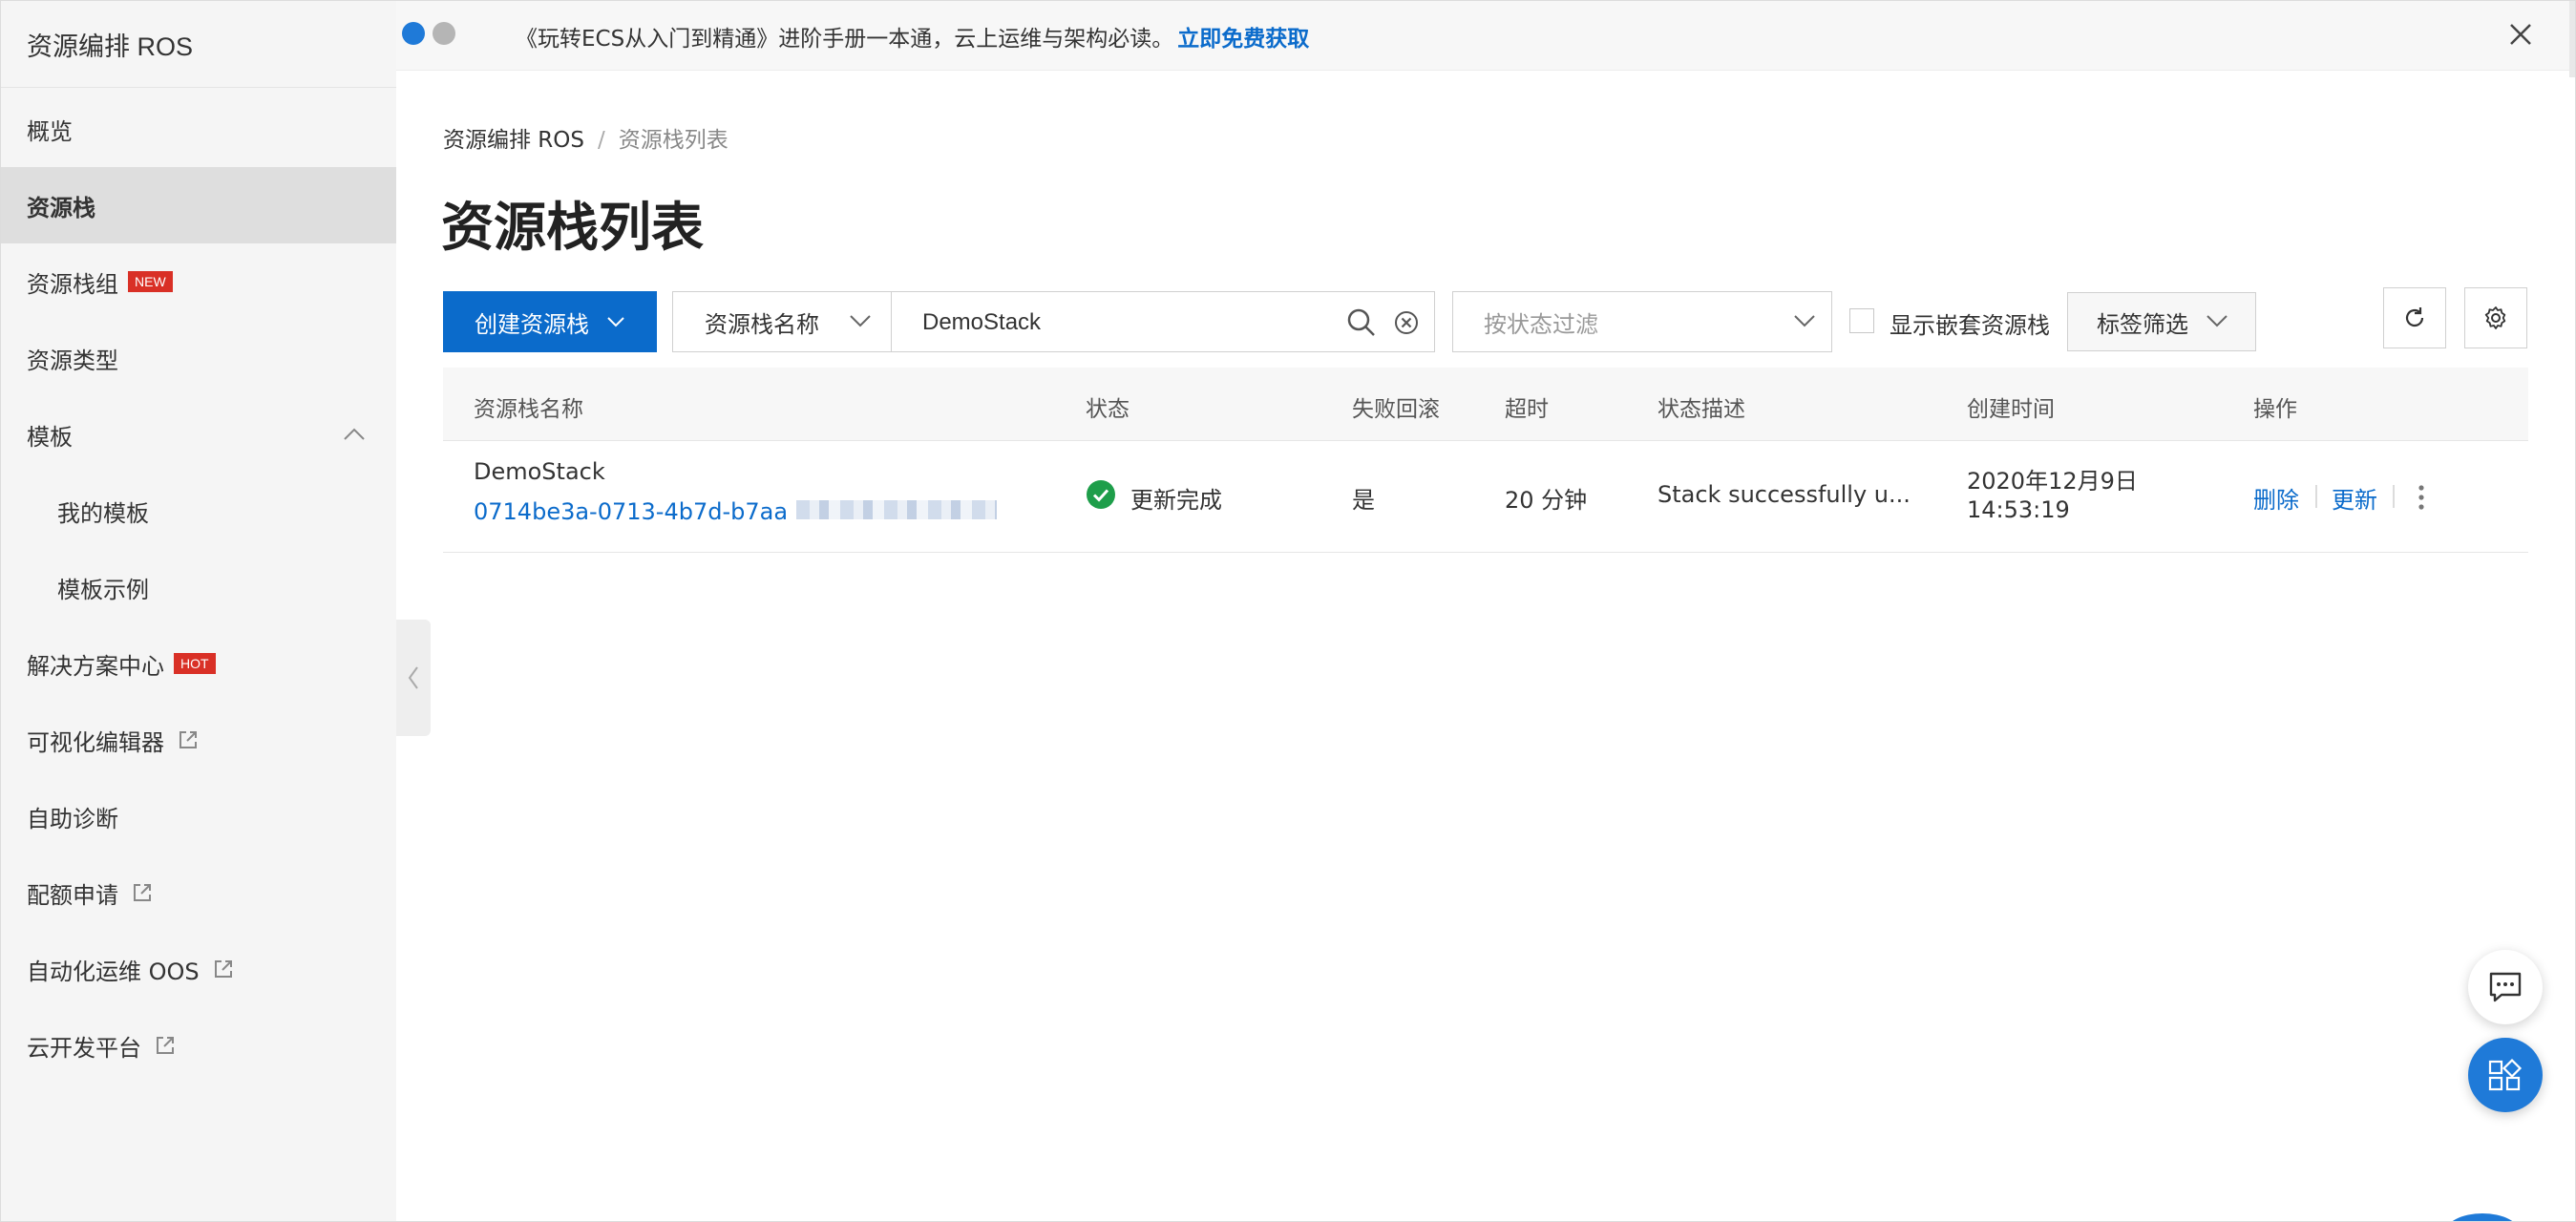 This screenshot has width=2576, height=1222. I want to click on chevron-left-icon, so click(413, 678).